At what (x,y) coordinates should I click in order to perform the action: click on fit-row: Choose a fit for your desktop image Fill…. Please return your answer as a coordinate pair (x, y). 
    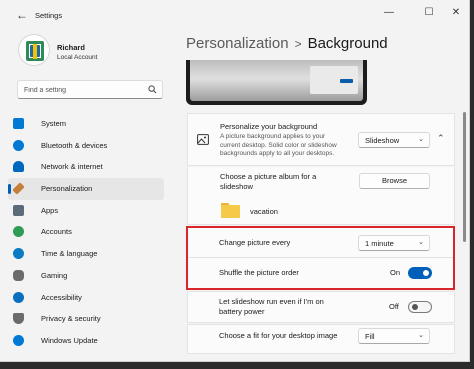
    Looking at the image, I should click on (321, 339).